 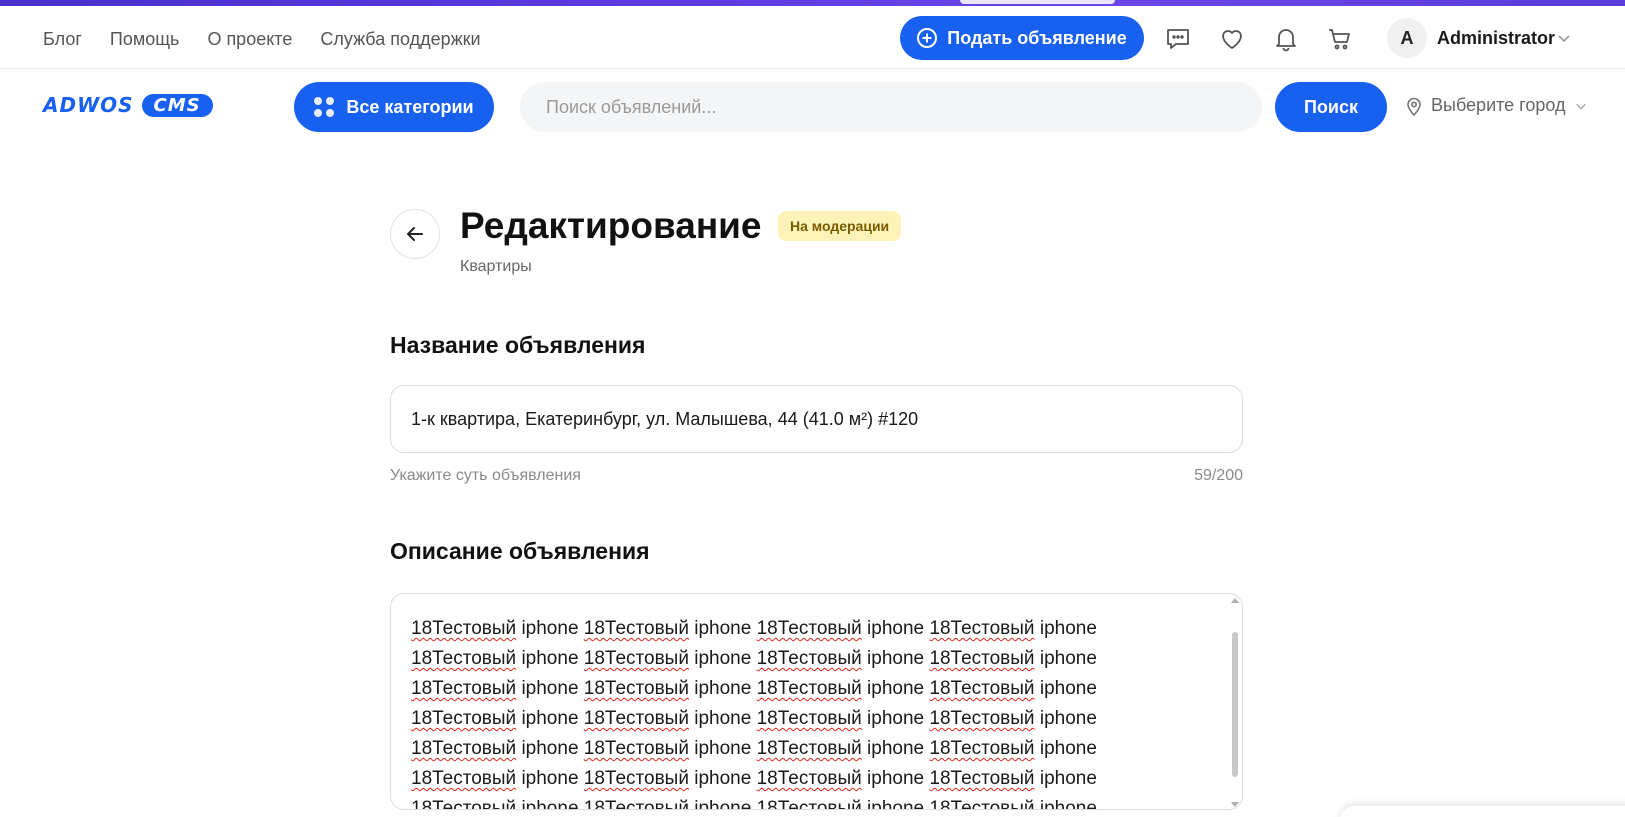 What do you see at coordinates (1037, 37) in the screenshot?
I see `post-ad-label: Подать объявление` at bounding box center [1037, 37].